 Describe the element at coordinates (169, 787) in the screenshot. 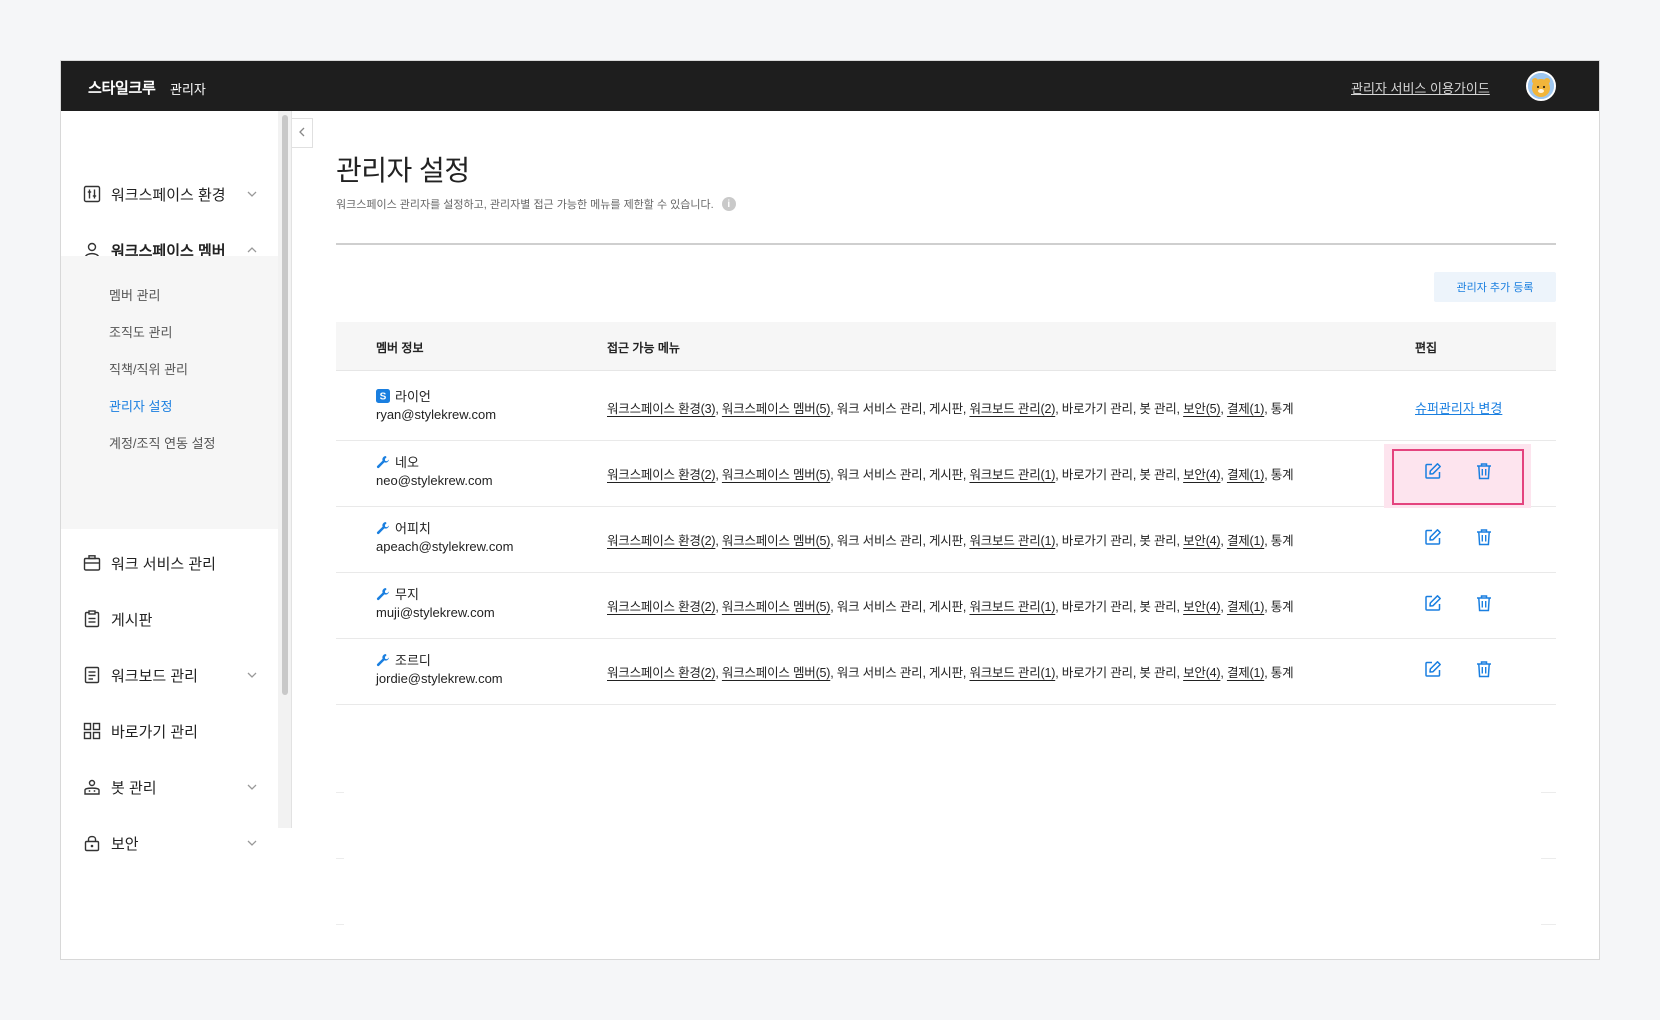

I see `sidebar-item-bot: 봇 관리` at that location.